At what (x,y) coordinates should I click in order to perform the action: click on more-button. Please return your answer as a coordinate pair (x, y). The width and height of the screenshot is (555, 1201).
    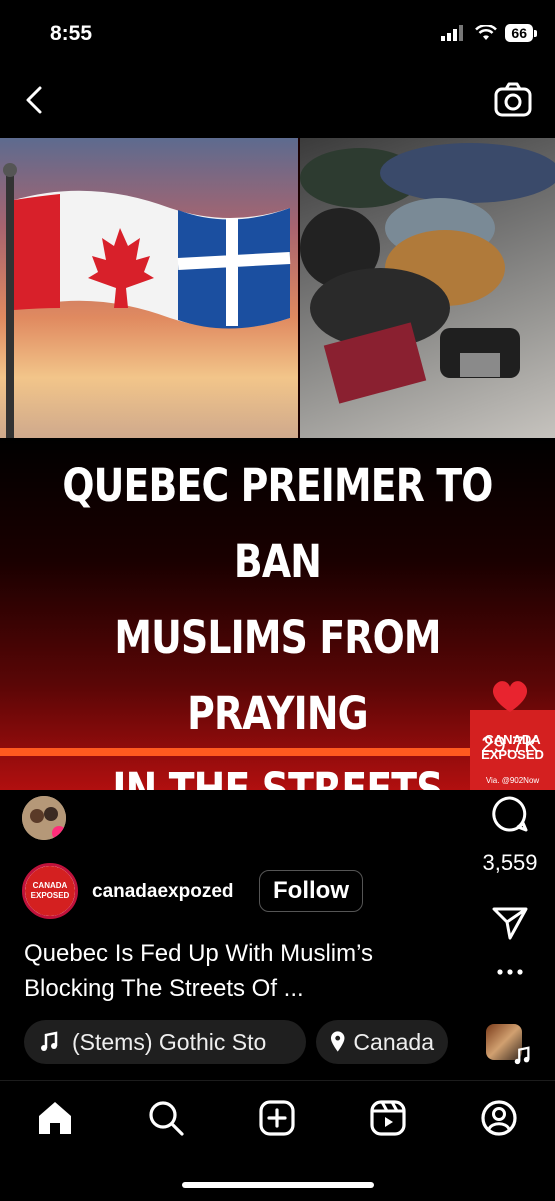
    Looking at the image, I should click on (510, 973).